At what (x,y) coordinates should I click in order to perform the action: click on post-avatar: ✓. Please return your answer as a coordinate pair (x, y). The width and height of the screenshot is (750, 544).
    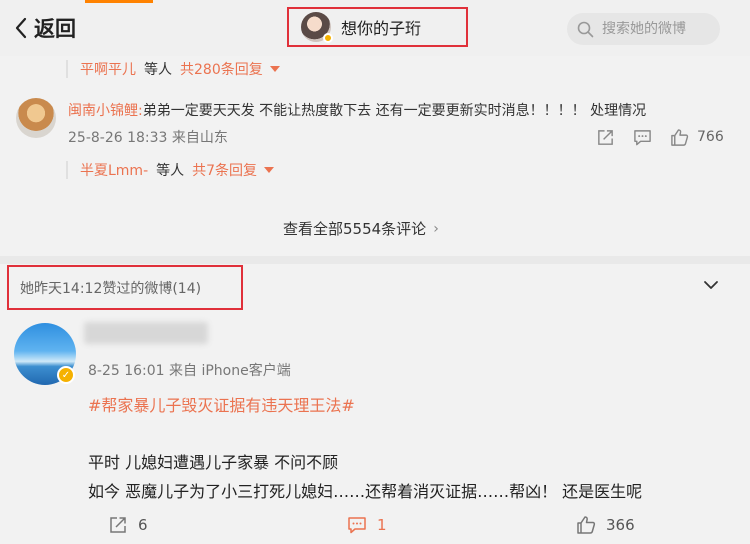
    Looking at the image, I should click on (45, 354).